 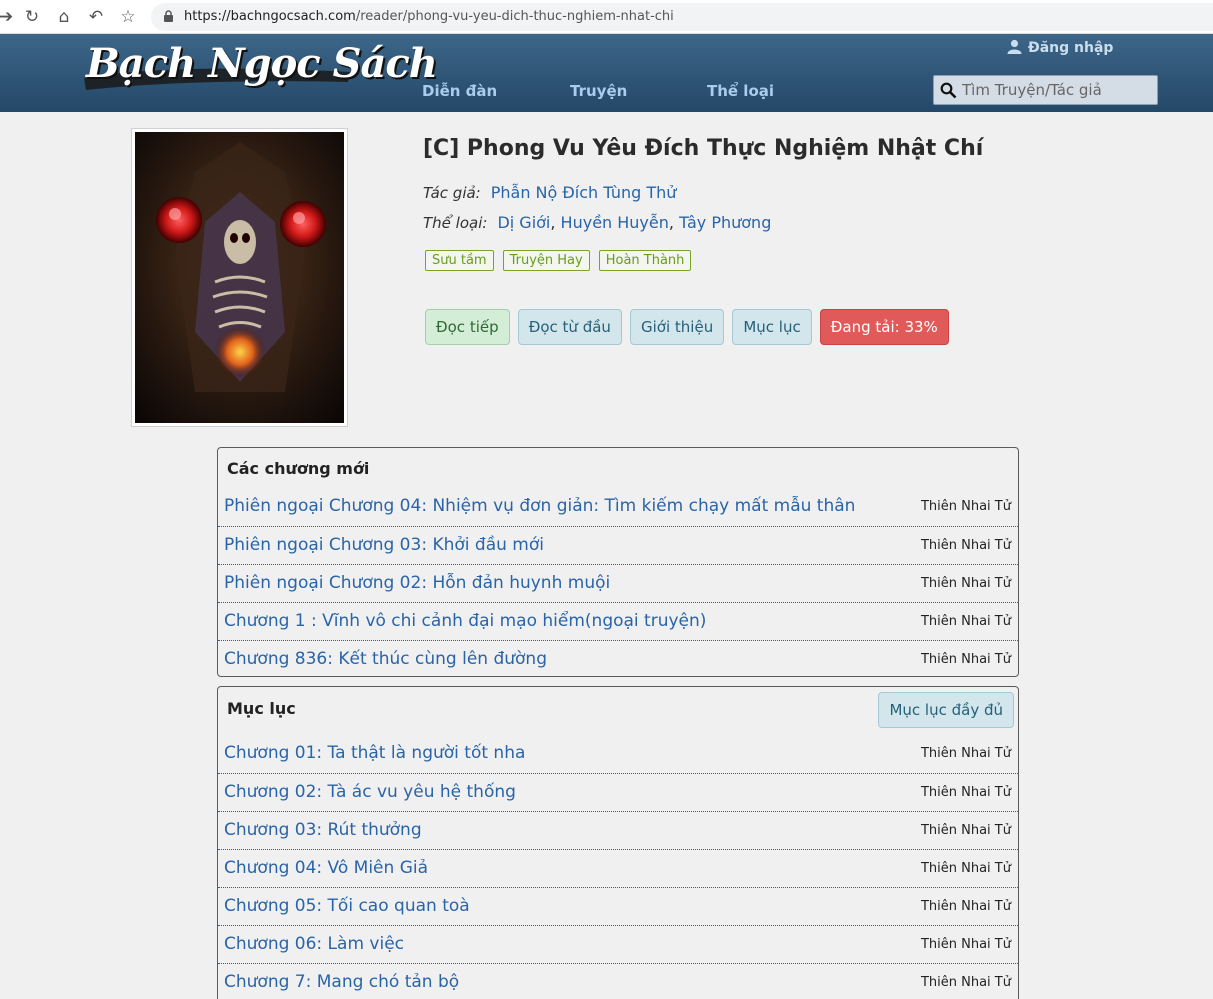 What do you see at coordinates (1057, 90) in the screenshot?
I see `search-input` at bounding box center [1057, 90].